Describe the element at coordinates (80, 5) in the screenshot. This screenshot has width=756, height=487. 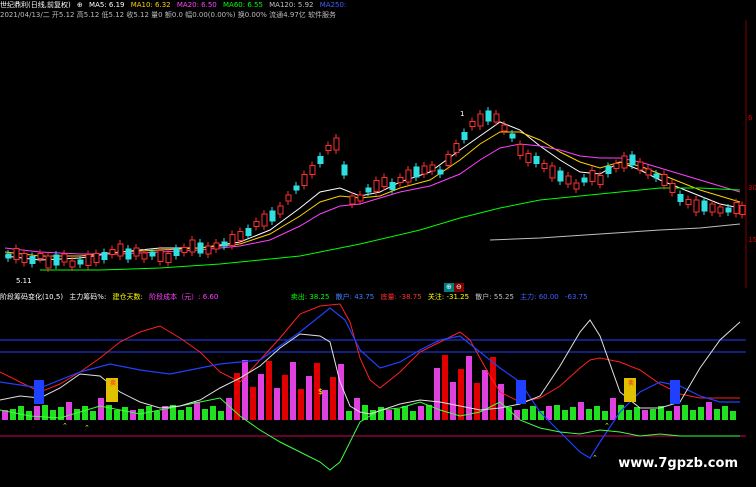
I see `zoom-in-button: ⊕` at that location.